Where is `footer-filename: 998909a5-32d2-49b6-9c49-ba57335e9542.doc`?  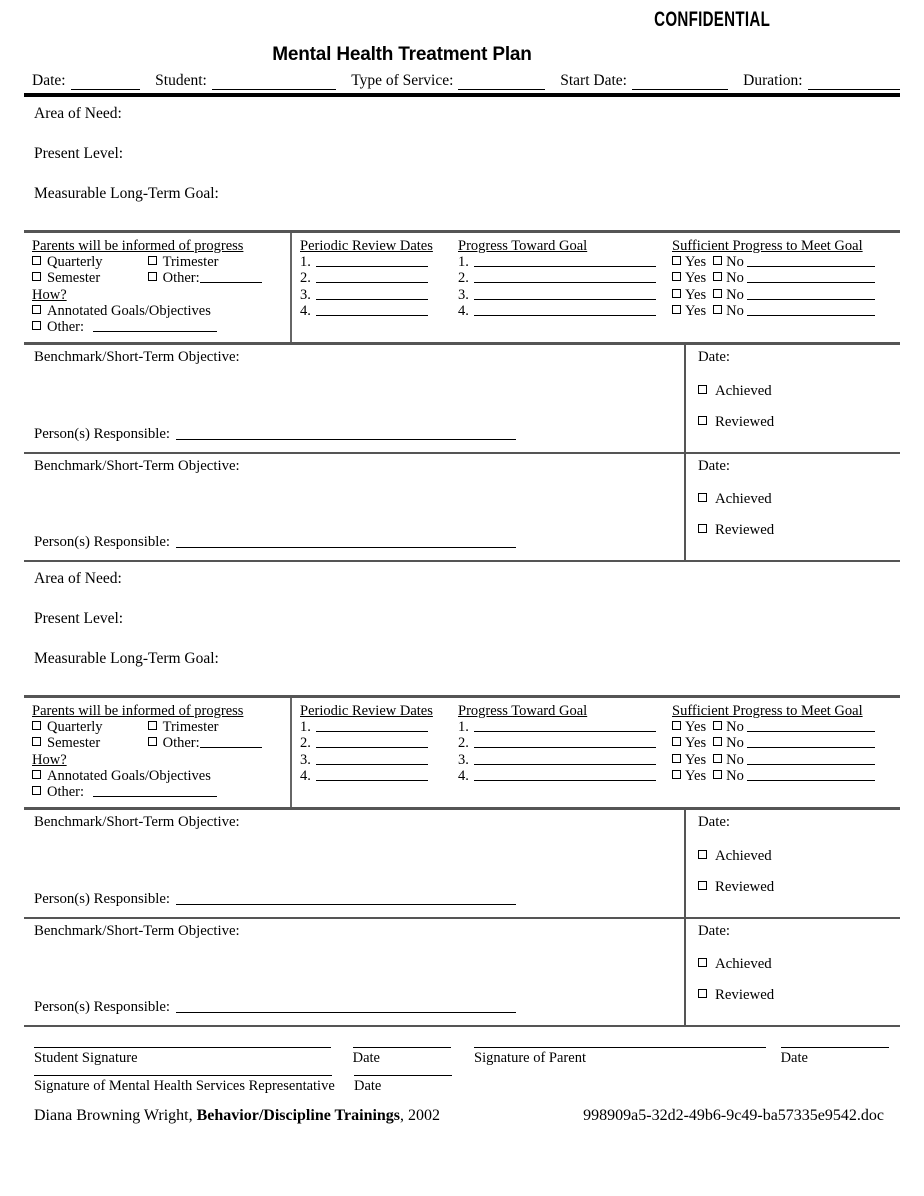 footer-filename: 998909a5-32d2-49b6-9c49-ba57335e9542.doc is located at coordinates (733, 1116).